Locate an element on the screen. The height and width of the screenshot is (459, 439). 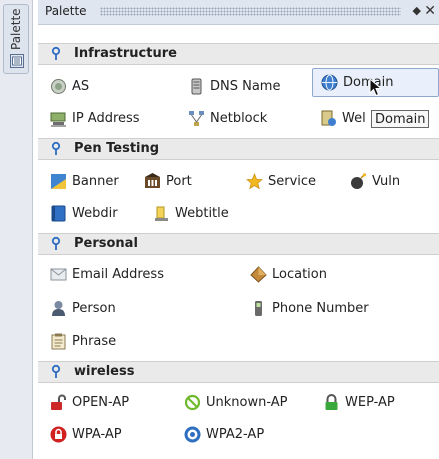
palette-item-vuln: Vuln is located at coordinates (385, 182).